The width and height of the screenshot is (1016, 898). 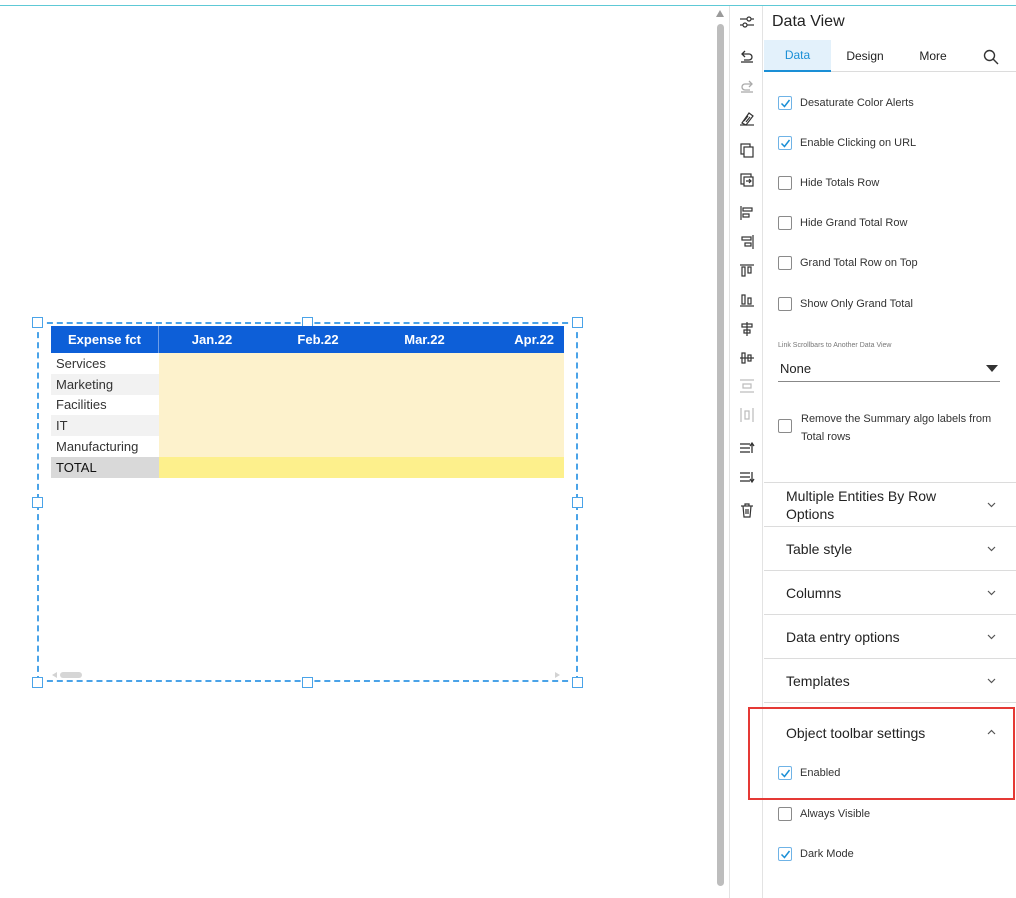 I want to click on table-row: IT, so click(x=307, y=426).